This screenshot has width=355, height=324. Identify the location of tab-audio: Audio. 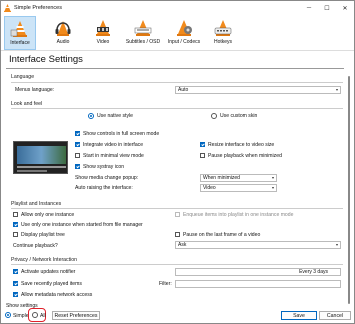
(63, 33).